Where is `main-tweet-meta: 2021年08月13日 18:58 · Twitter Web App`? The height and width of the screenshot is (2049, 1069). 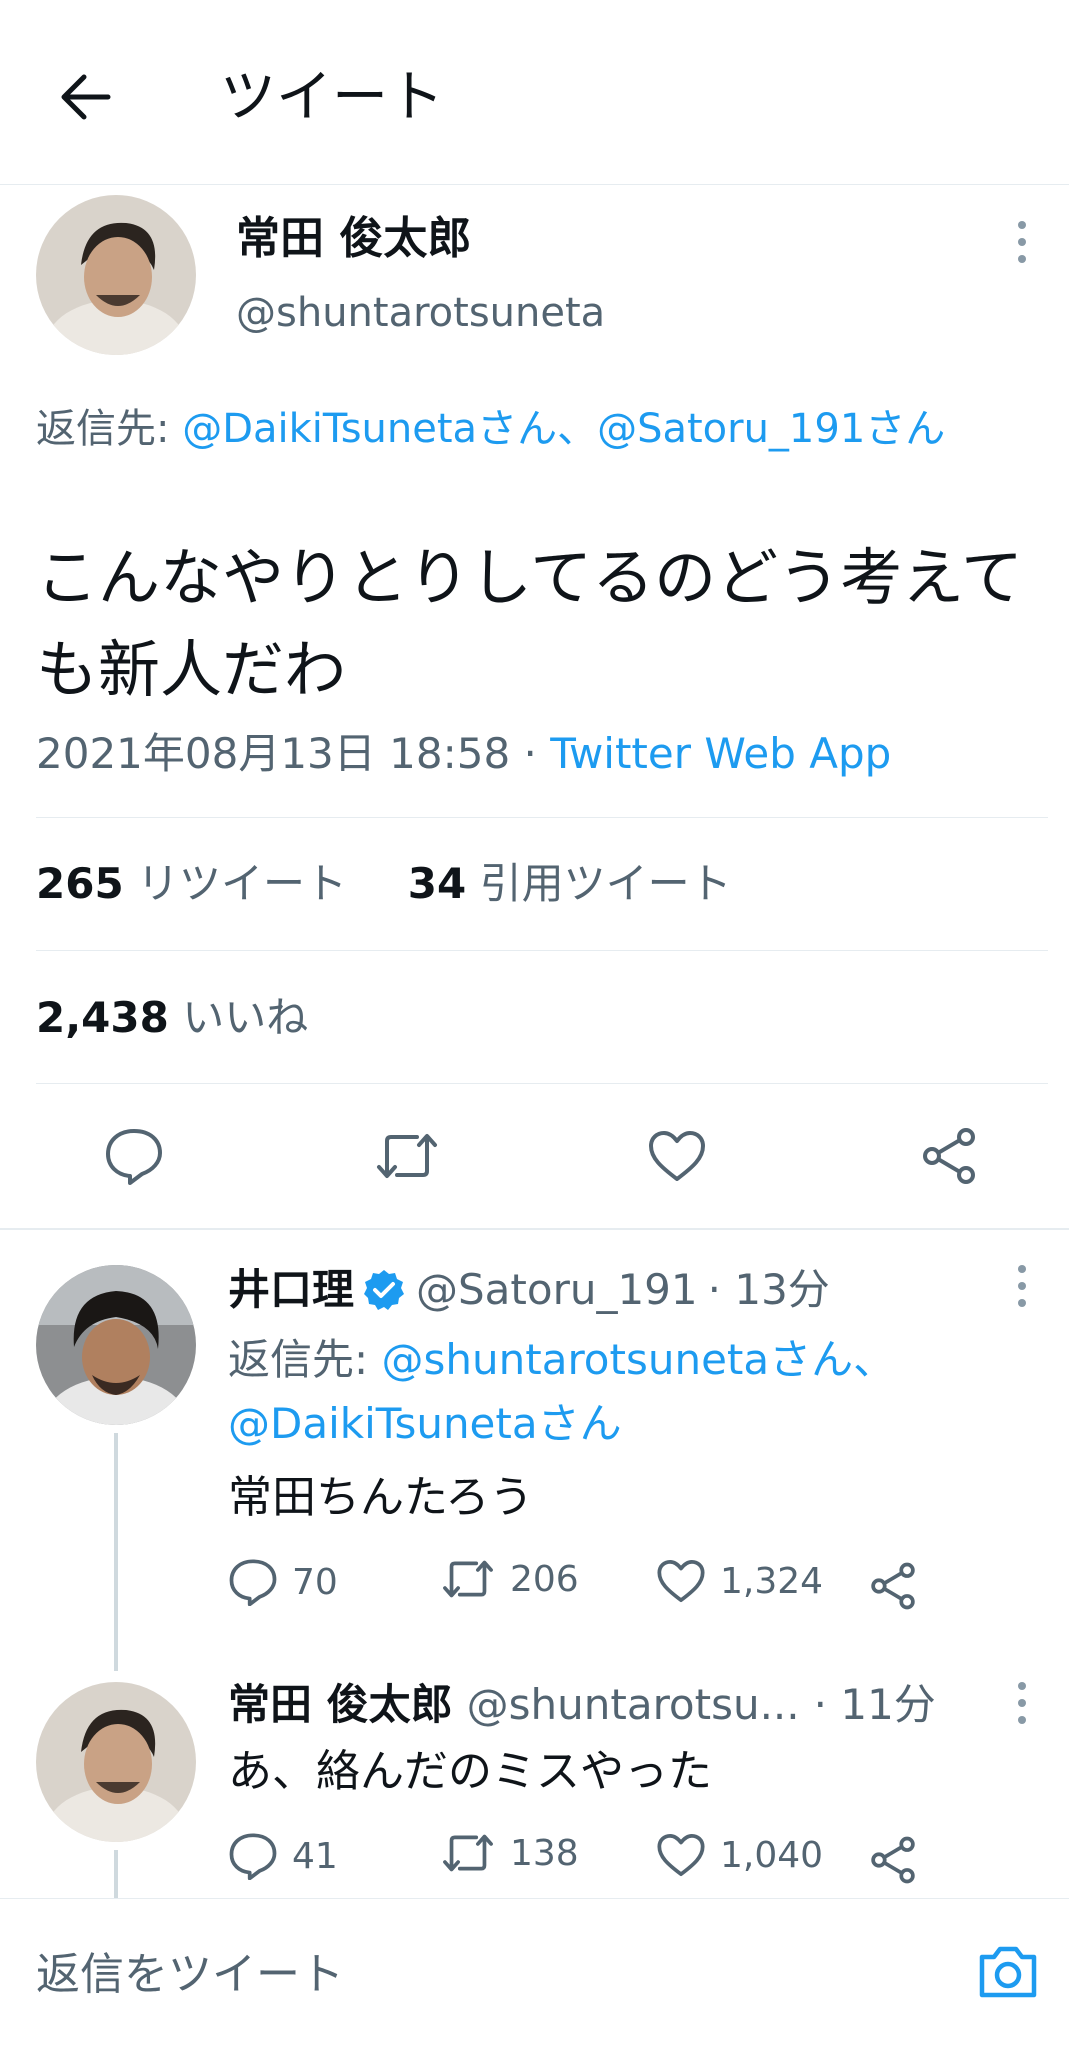
main-tweet-meta: 2021年08月13日 18:58 · Twitter Web App is located at coordinates (463, 754).